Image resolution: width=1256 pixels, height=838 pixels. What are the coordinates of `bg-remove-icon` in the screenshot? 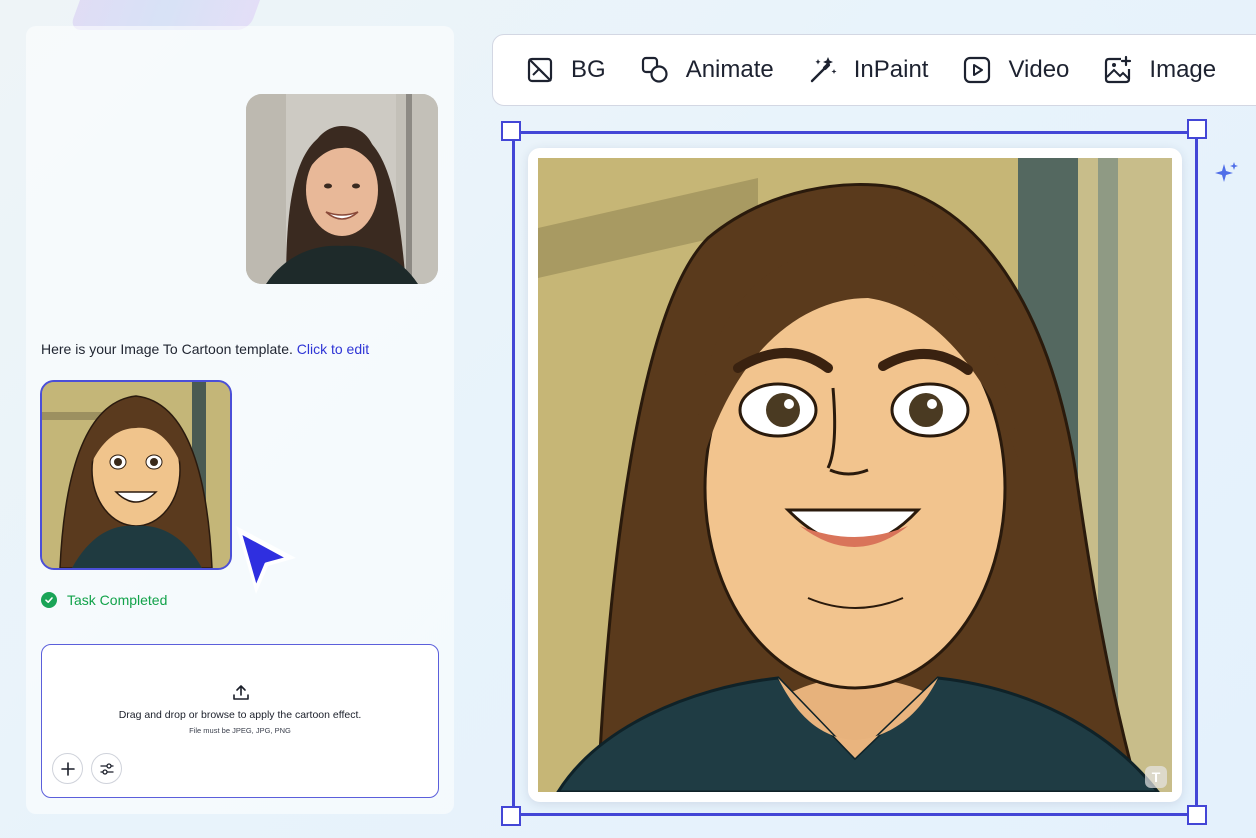 It's located at (540, 70).